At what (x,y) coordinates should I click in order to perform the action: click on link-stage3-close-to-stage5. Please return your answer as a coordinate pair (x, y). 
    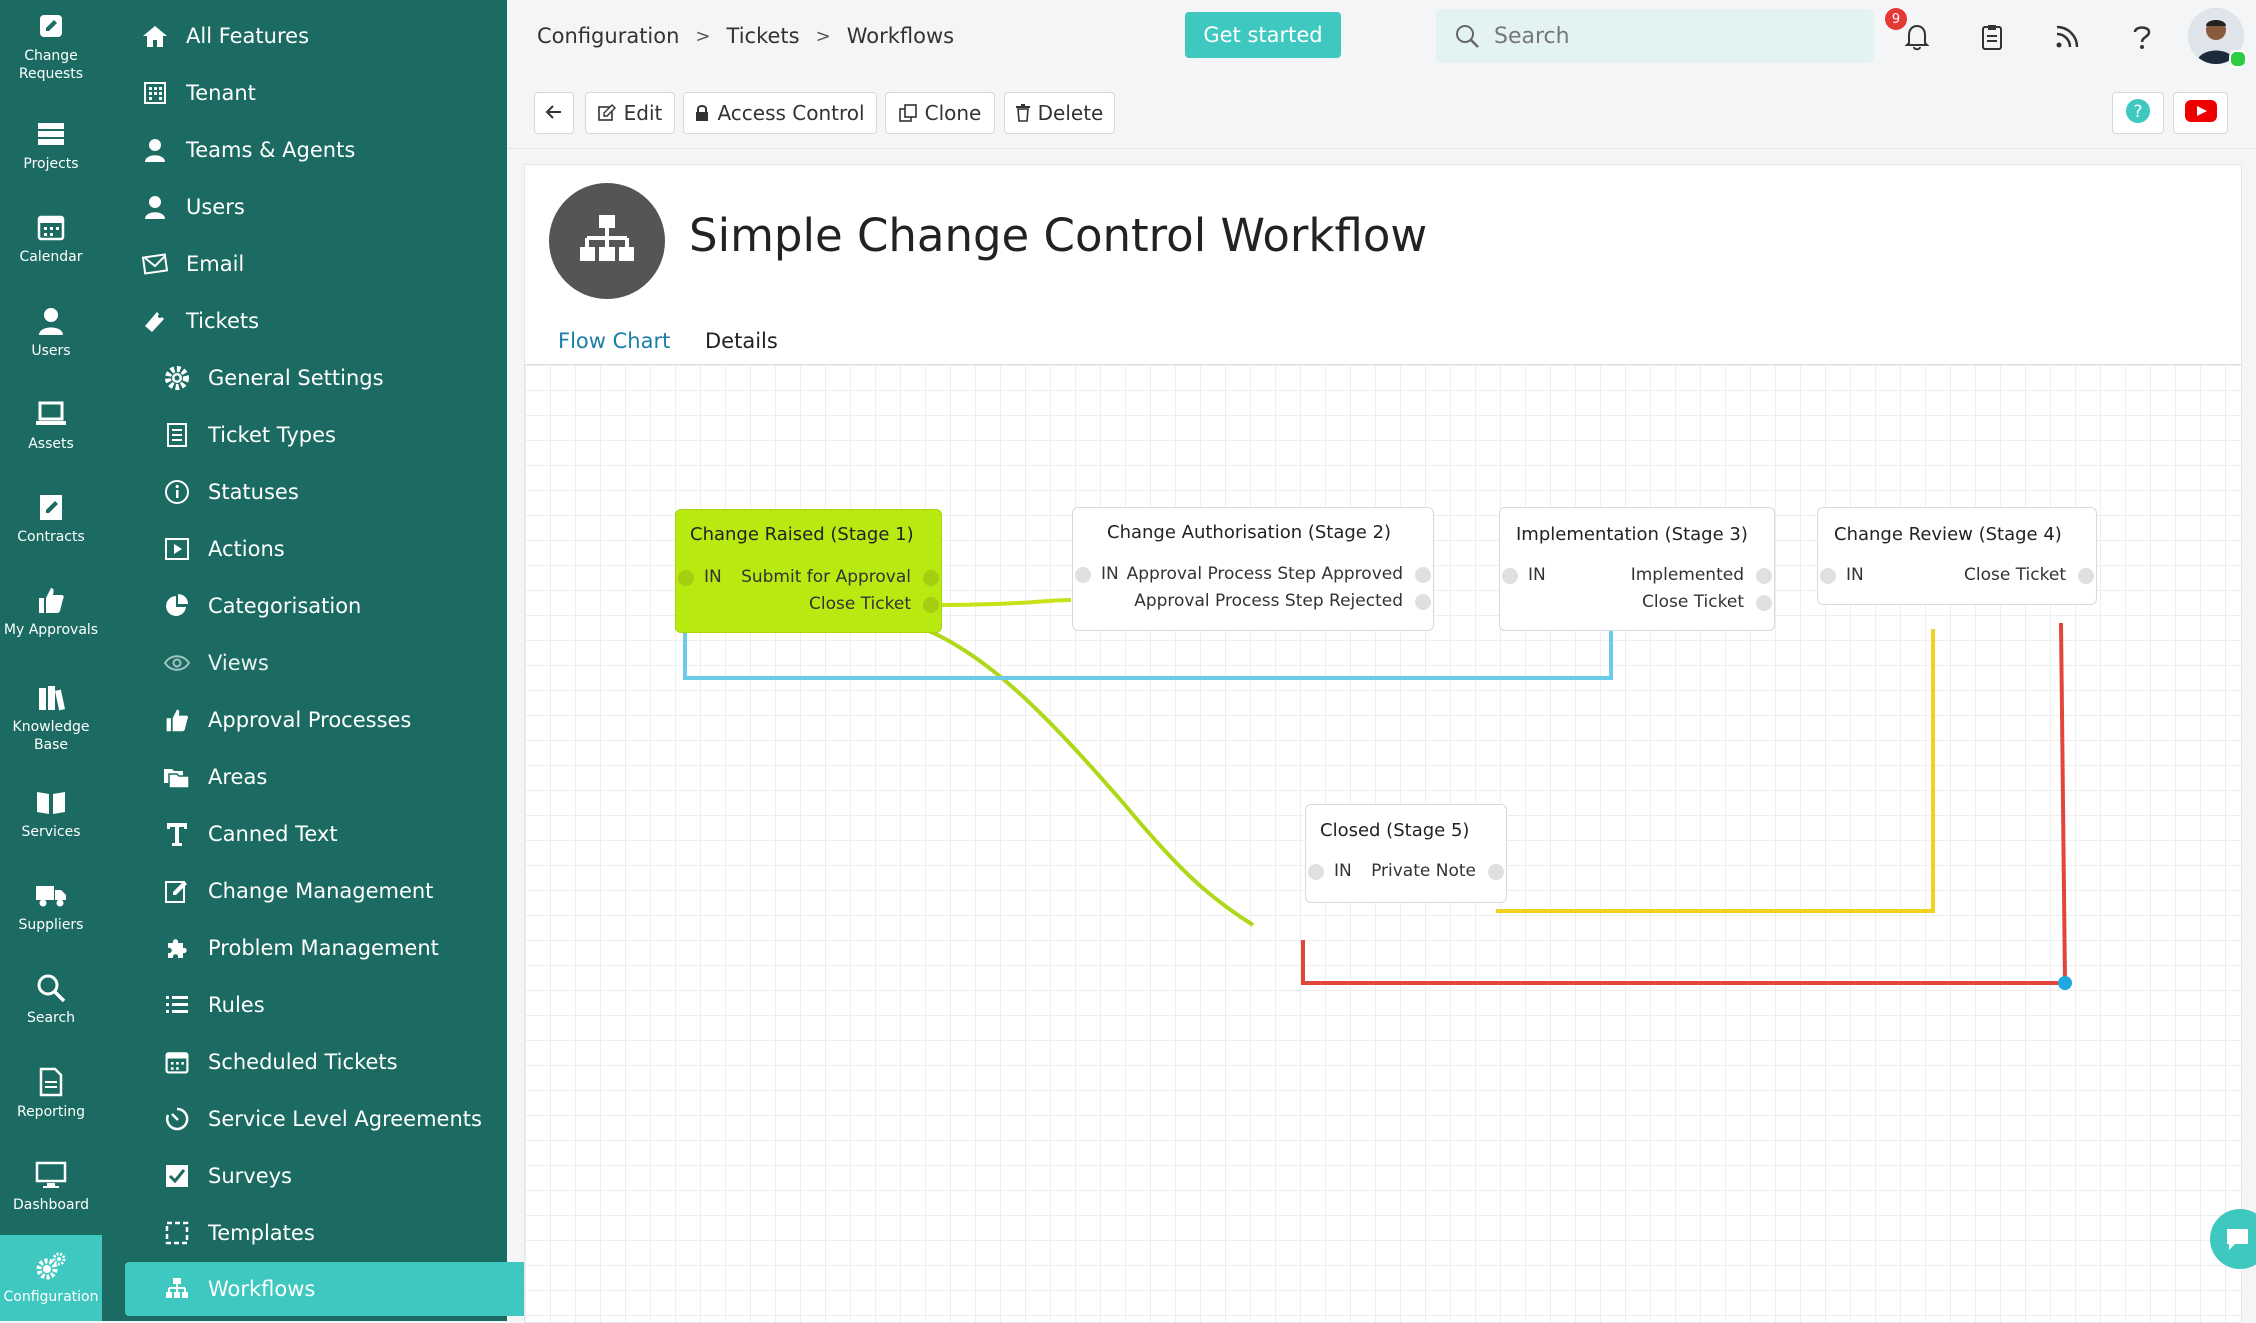
    Looking at the image, I should click on (1715, 771).